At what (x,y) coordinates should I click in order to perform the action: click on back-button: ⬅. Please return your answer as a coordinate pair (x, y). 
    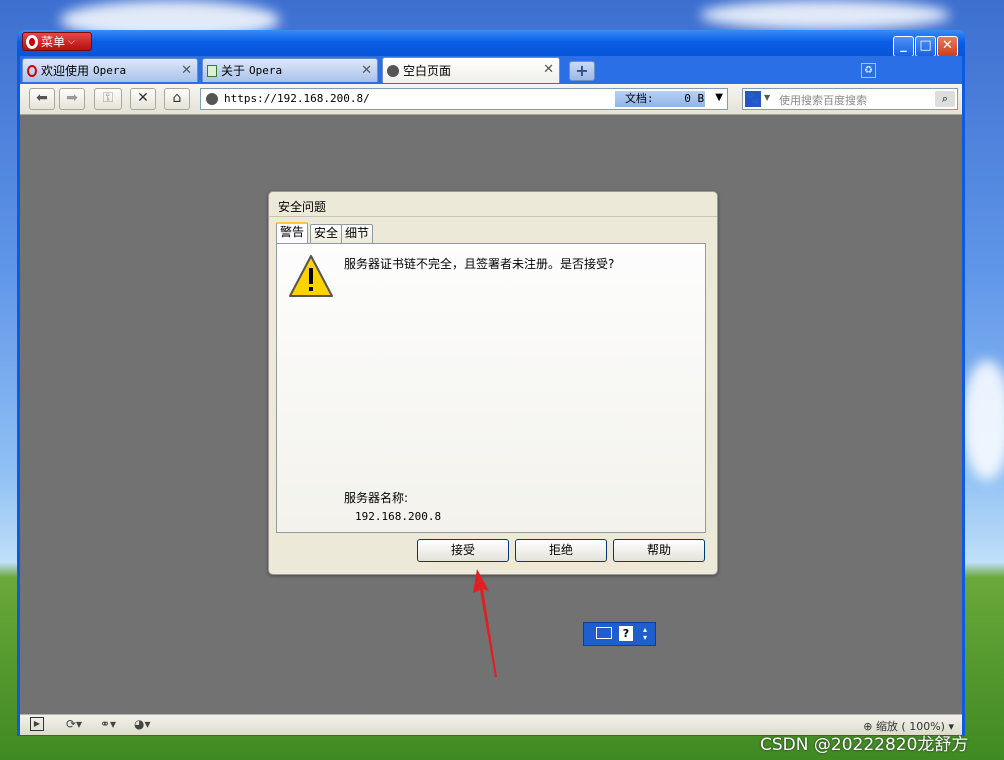
    Looking at the image, I should click on (42, 99).